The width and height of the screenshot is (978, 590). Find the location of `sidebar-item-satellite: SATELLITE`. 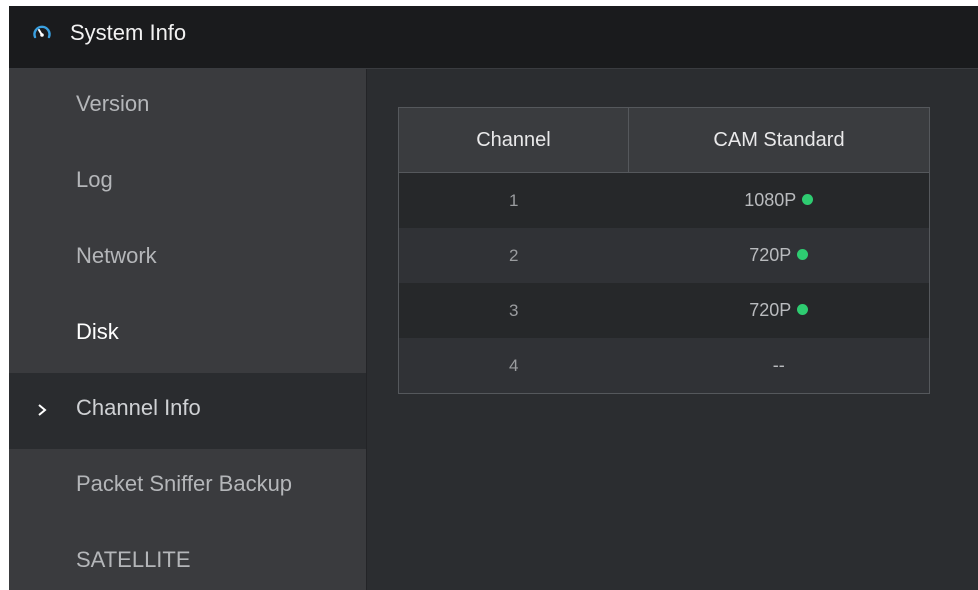

sidebar-item-satellite: SATELLITE is located at coordinates (187, 557).